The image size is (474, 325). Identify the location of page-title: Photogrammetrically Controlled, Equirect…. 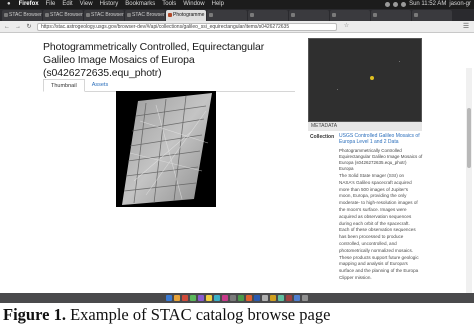
(154, 60).